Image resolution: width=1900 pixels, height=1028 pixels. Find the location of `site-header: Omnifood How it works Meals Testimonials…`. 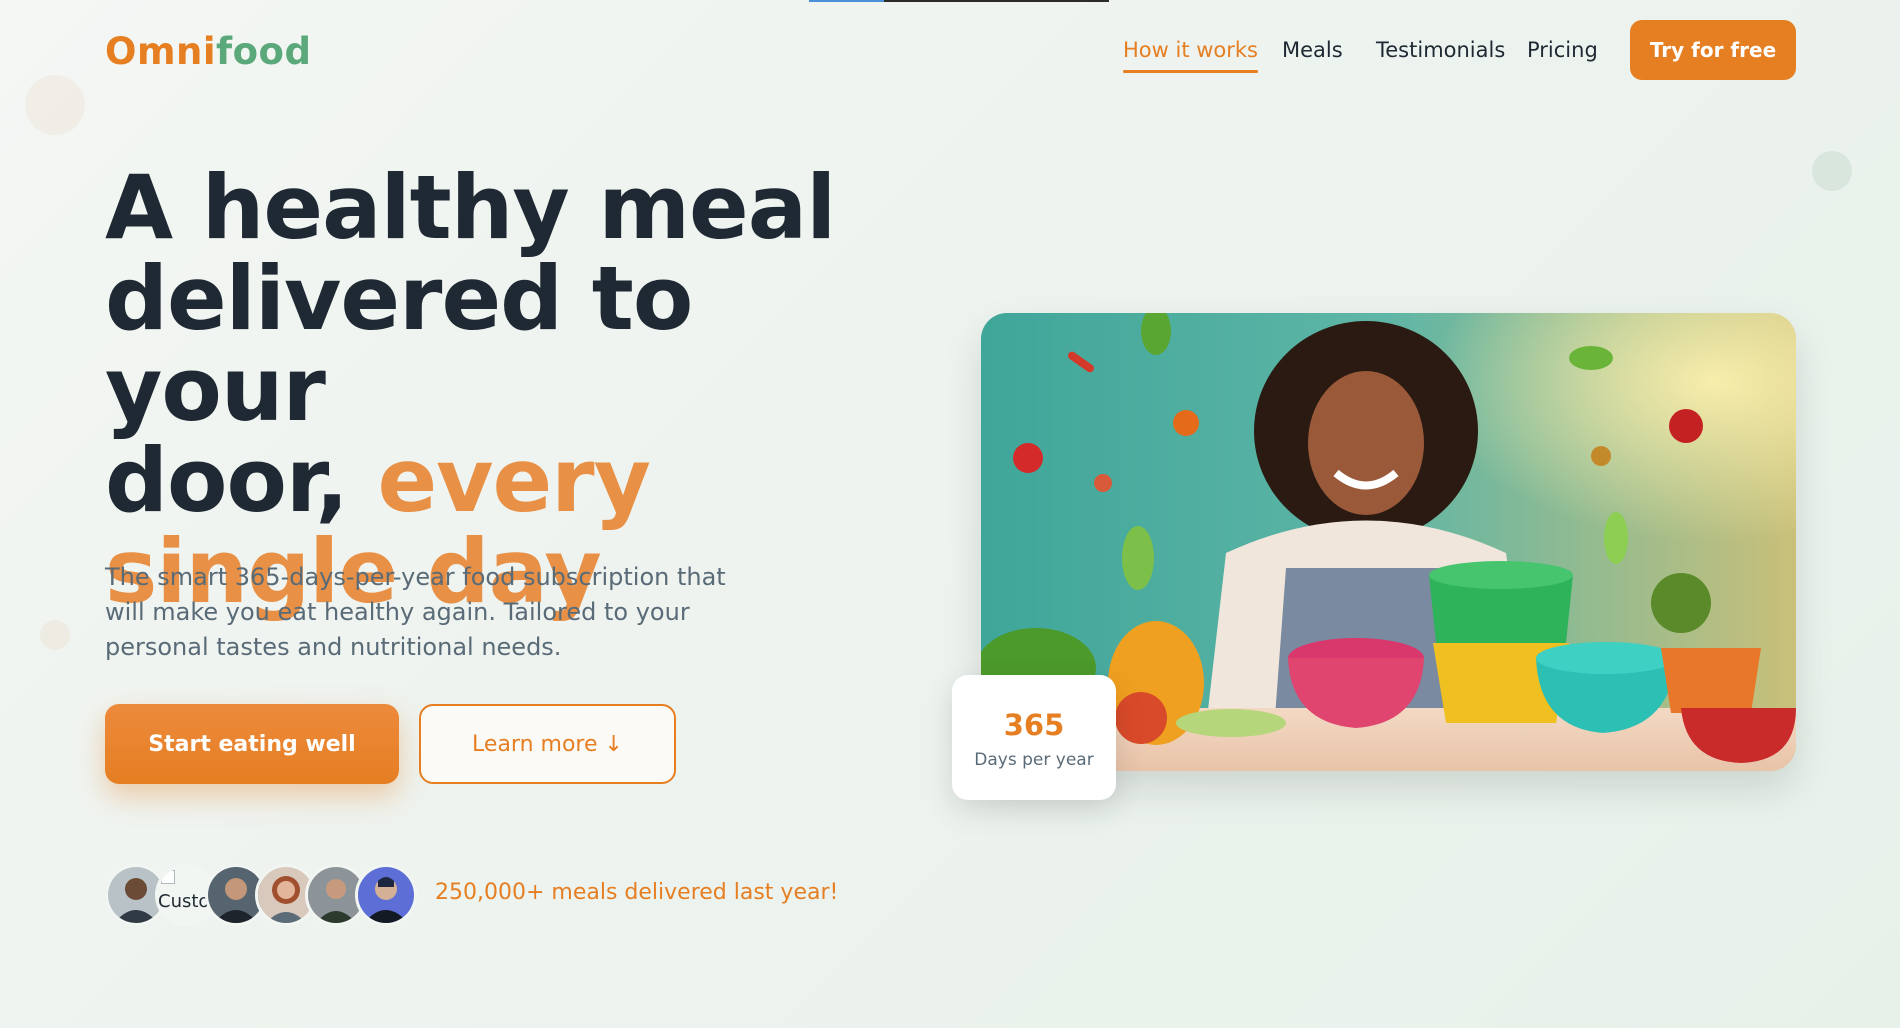

site-header: Omnifood How it works Meals Testimonials… is located at coordinates (950, 51).